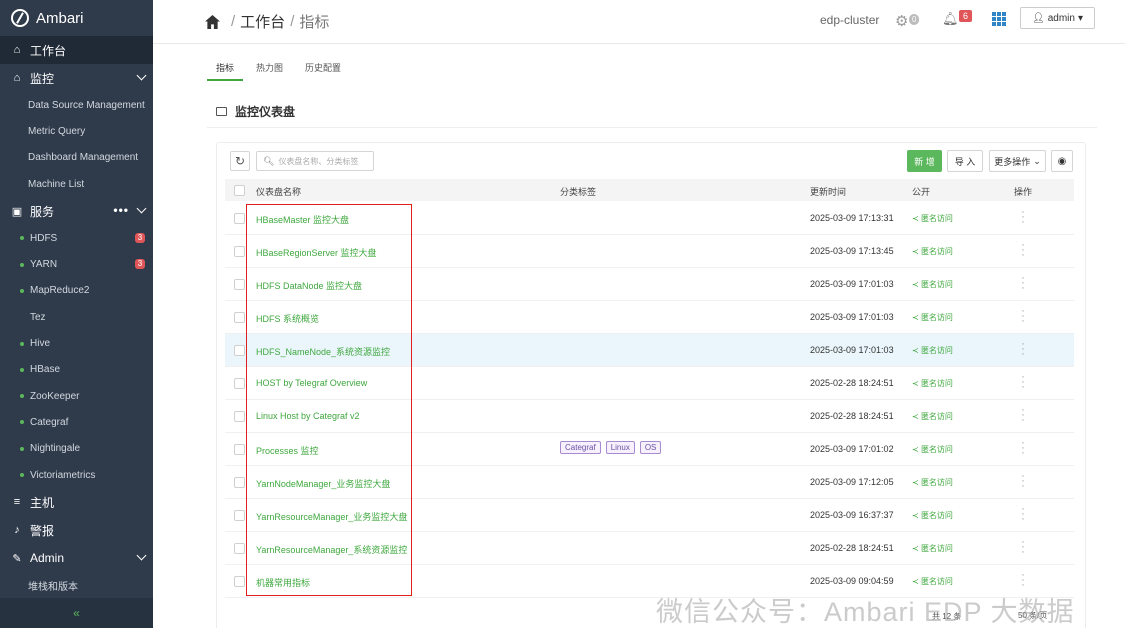 The height and width of the screenshot is (628, 1125). What do you see at coordinates (262, 21) in the screenshot?
I see `breadcrumb-workbench: 工作台` at bounding box center [262, 21].